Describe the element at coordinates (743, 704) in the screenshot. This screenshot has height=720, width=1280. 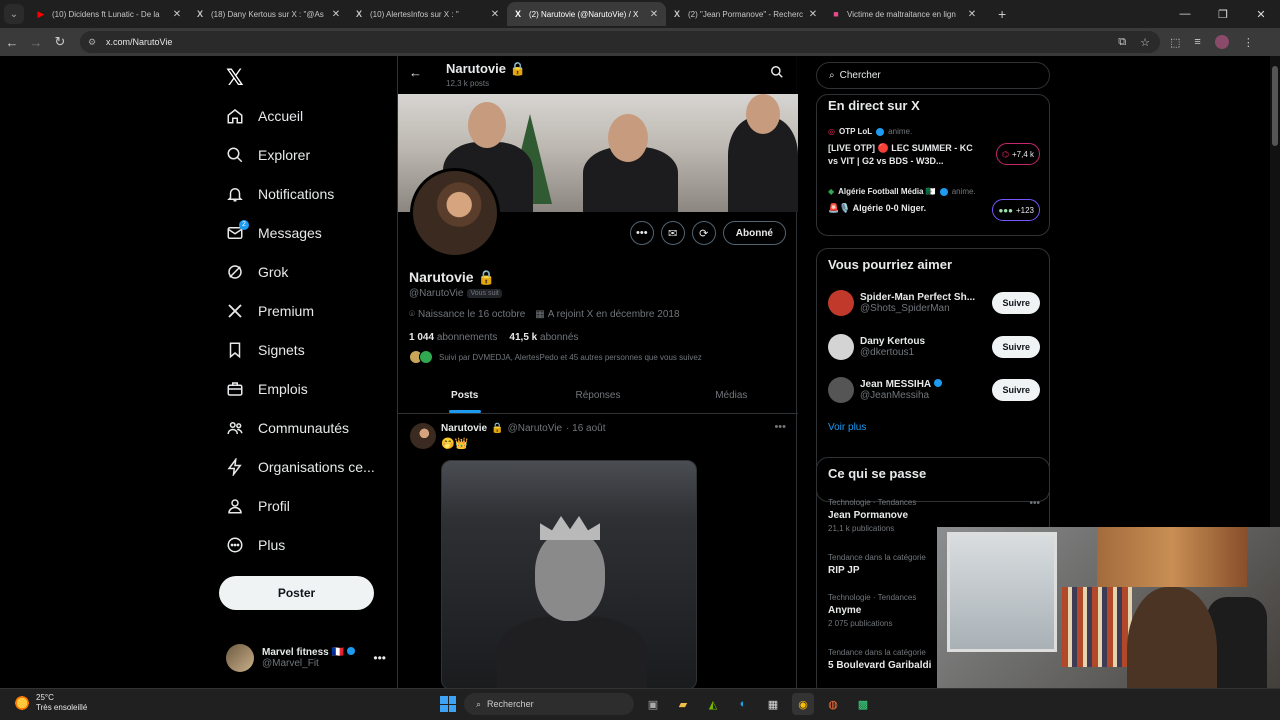
I see `edge-icon: ◐` at that location.